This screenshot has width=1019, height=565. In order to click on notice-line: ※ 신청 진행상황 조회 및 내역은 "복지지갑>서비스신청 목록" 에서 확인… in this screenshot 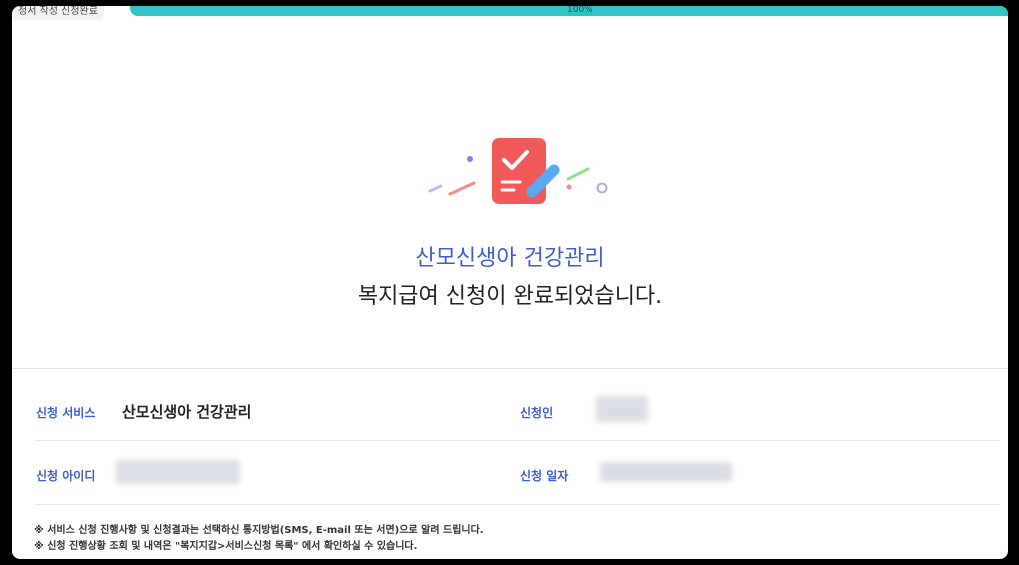, I will do `click(226, 546)`.